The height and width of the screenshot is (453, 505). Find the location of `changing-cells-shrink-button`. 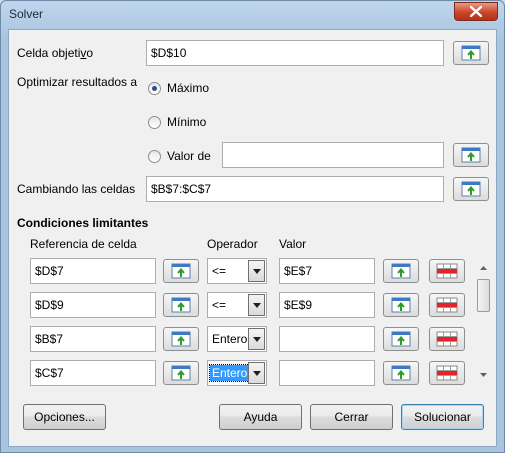

changing-cells-shrink-button is located at coordinates (471, 189).